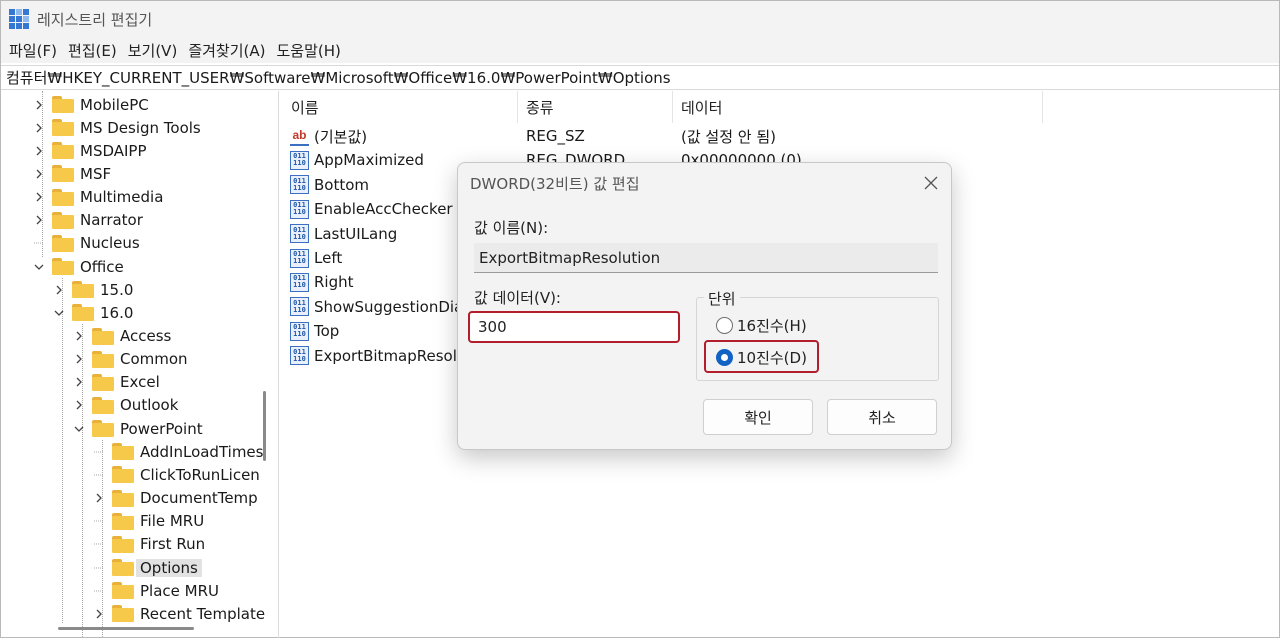 Image resolution: width=1280 pixels, height=638 pixels. I want to click on value-data-text: 300, so click(492, 327).